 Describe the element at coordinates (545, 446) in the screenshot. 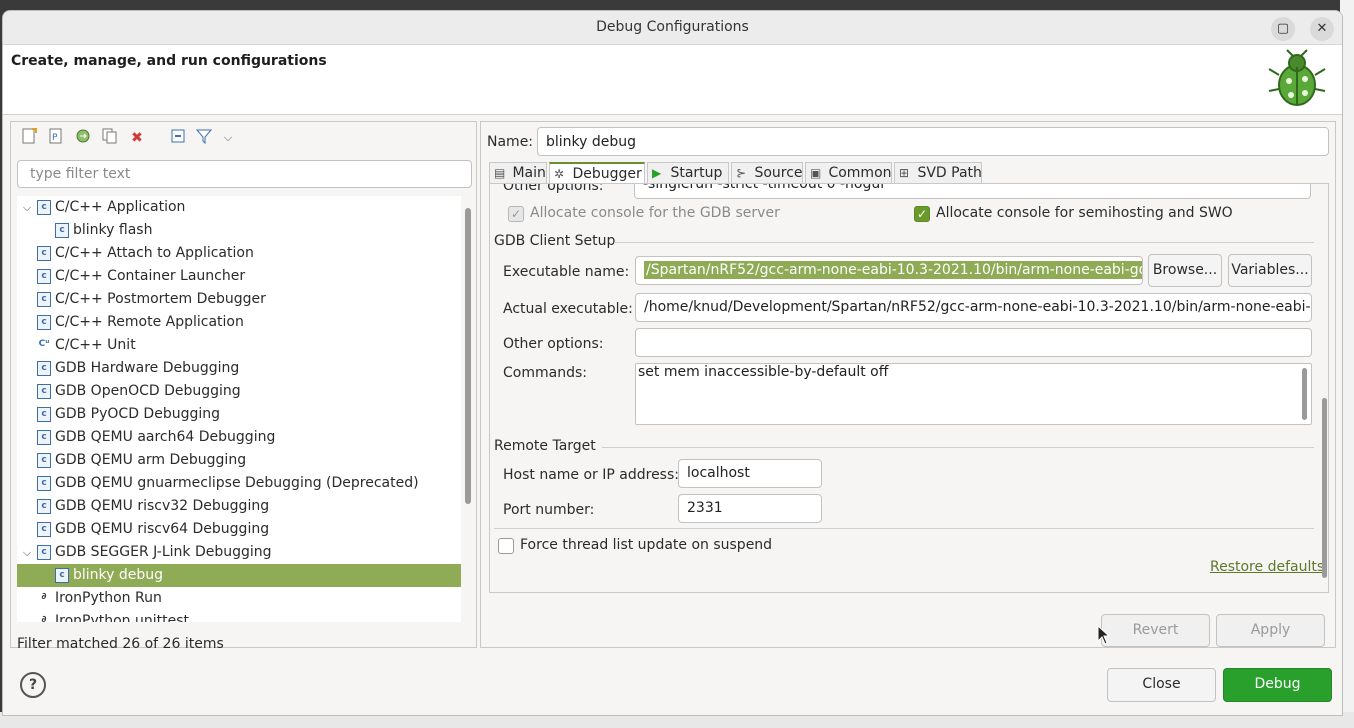

I see `remote-target-title: Remote Target` at that location.